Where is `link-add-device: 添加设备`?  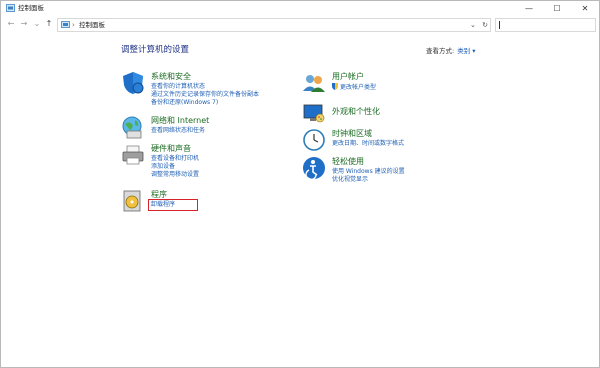
link-add-device: 添加设备 is located at coordinates (163, 167).